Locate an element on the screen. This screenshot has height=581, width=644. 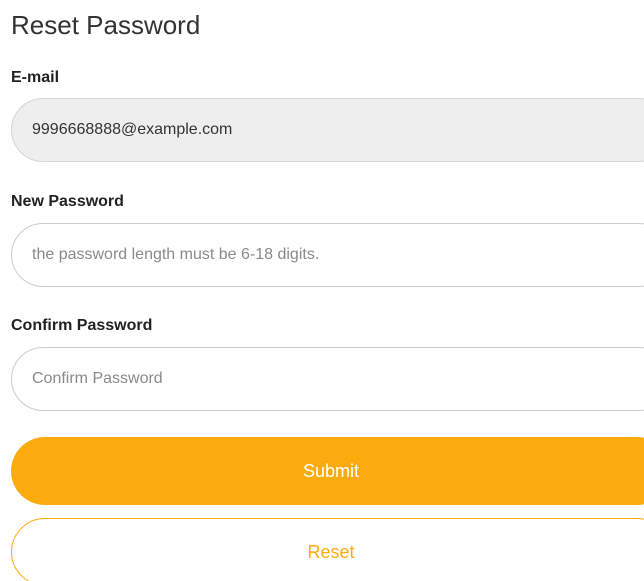
email-field is located at coordinates (327, 130).